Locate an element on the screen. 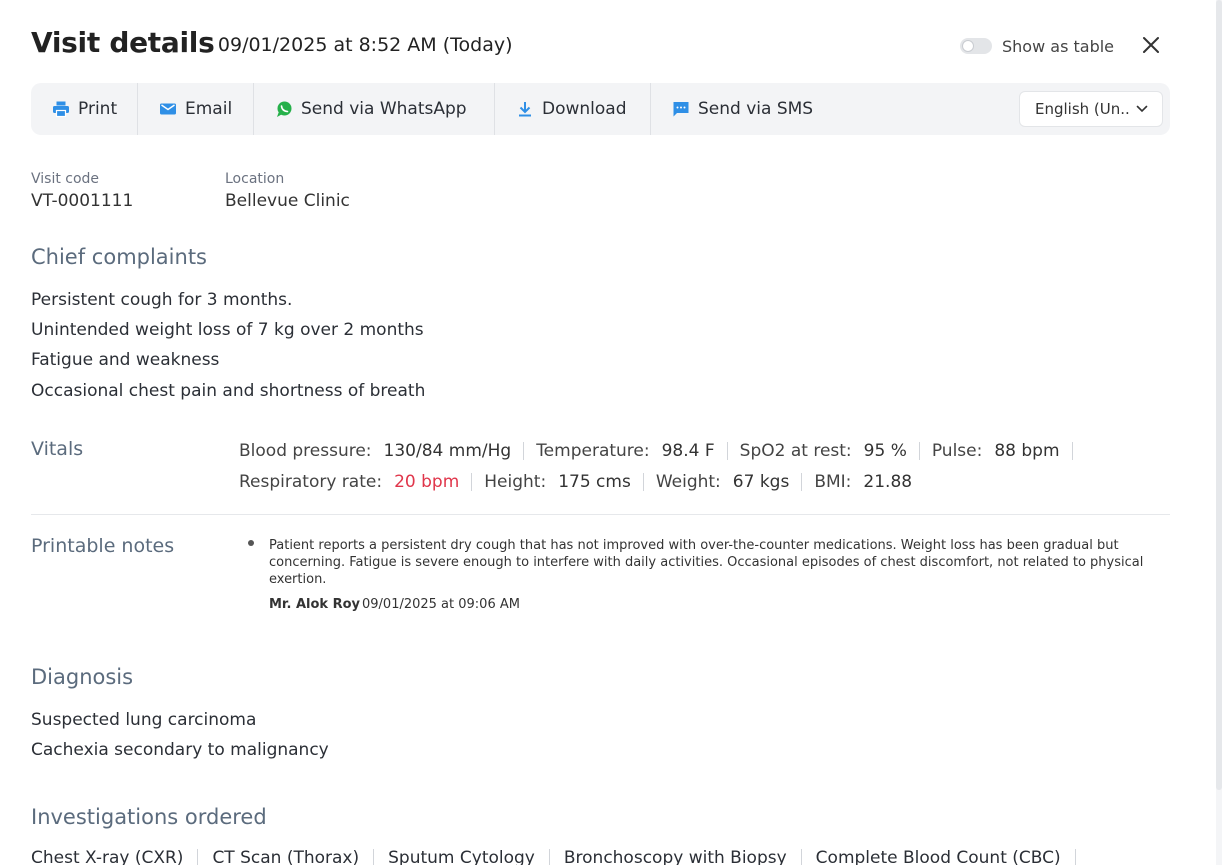 This screenshot has height=865, width=1222. investigation-item: CT Scan (Thorax) is located at coordinates (286, 856).